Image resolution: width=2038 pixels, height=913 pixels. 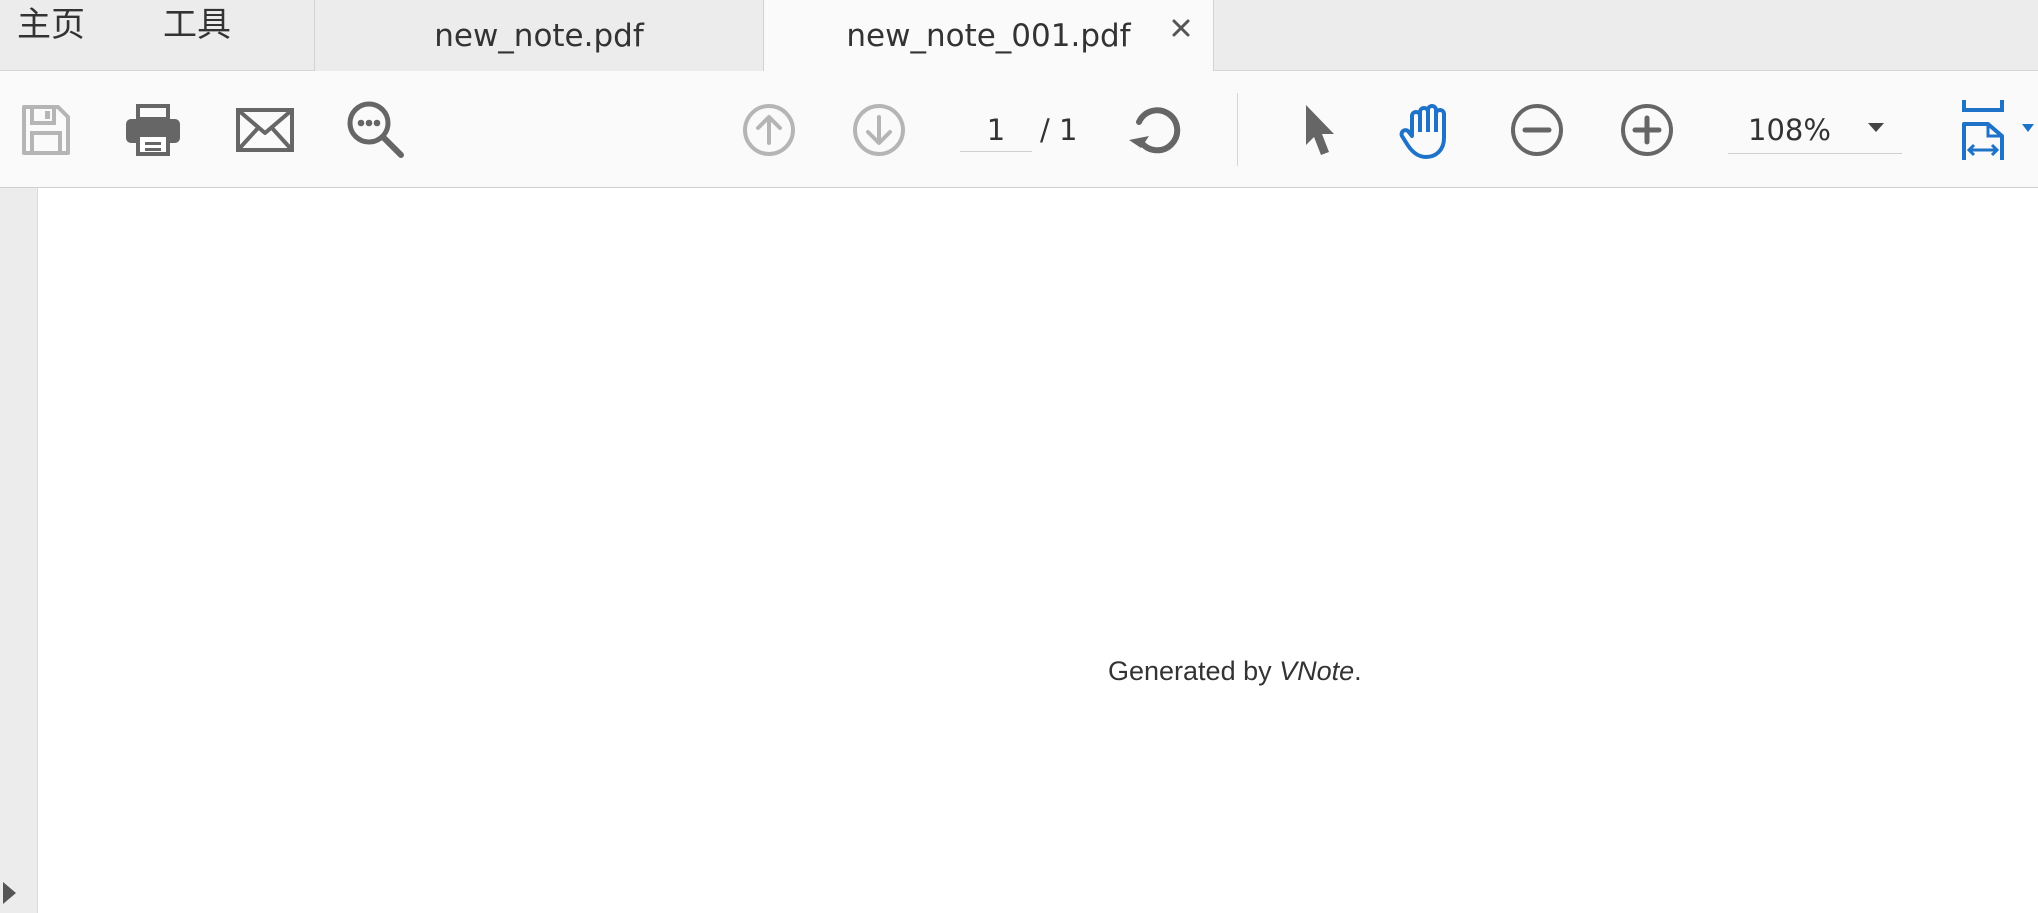 I want to click on zoom-value: 108%, so click(x=1789, y=130).